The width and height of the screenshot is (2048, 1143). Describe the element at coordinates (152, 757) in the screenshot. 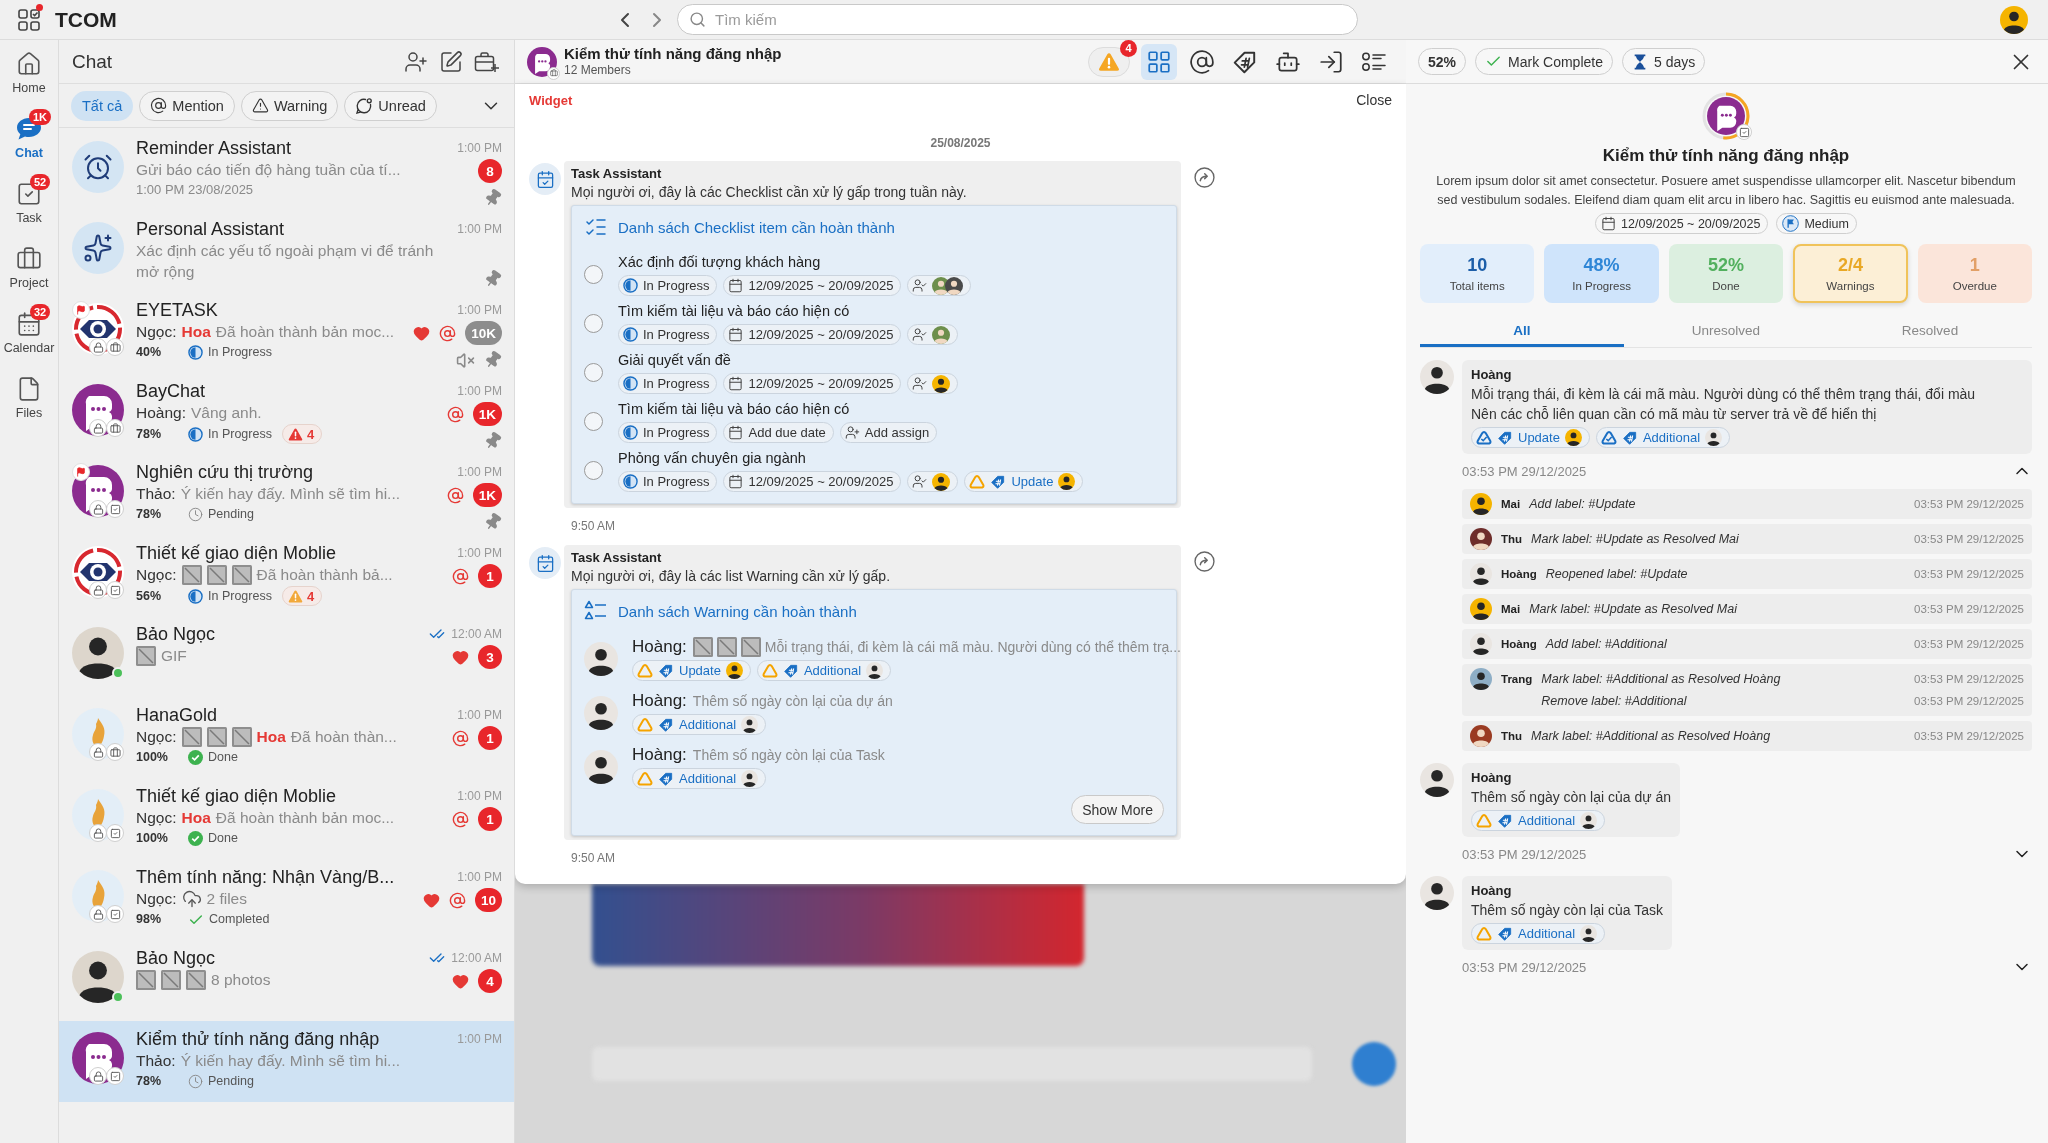

I see `progress-percent: 100%` at that location.